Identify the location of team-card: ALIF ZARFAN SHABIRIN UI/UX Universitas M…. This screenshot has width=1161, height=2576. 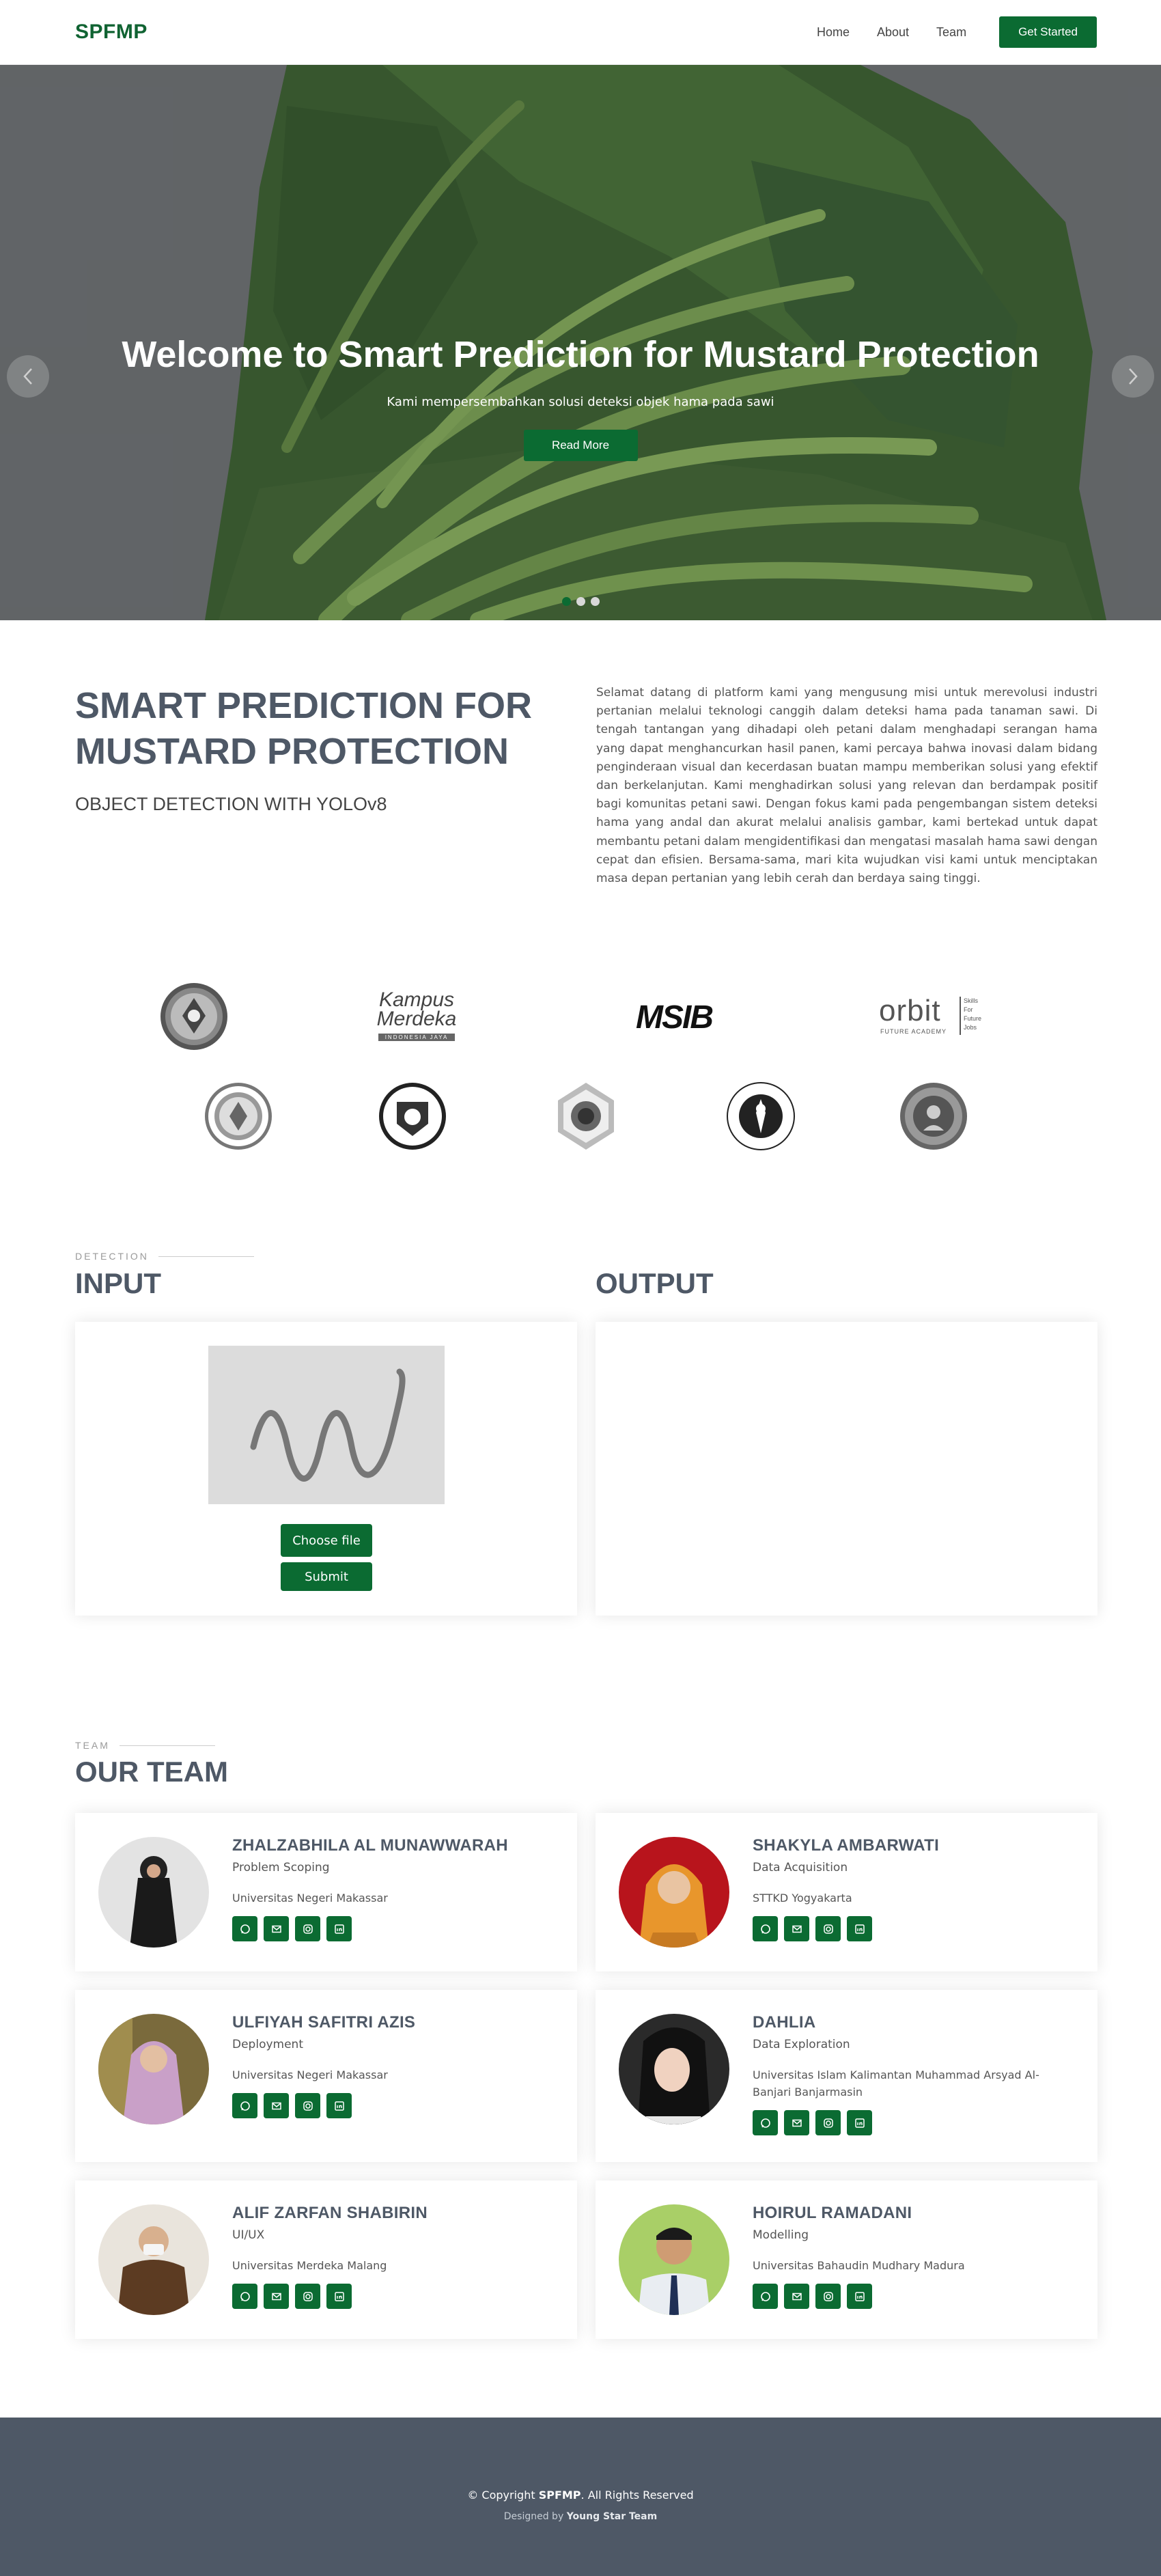
(326, 2259).